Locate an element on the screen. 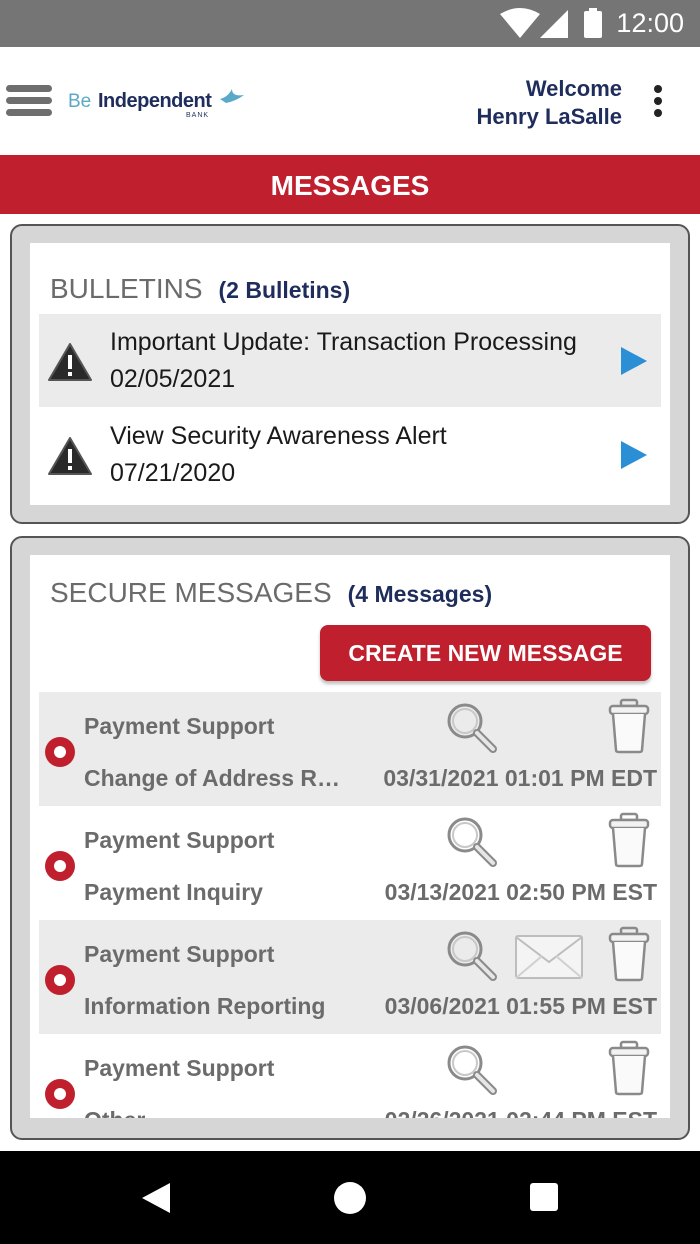 The width and height of the screenshot is (700, 1244). battery-icon is located at coordinates (593, 23).